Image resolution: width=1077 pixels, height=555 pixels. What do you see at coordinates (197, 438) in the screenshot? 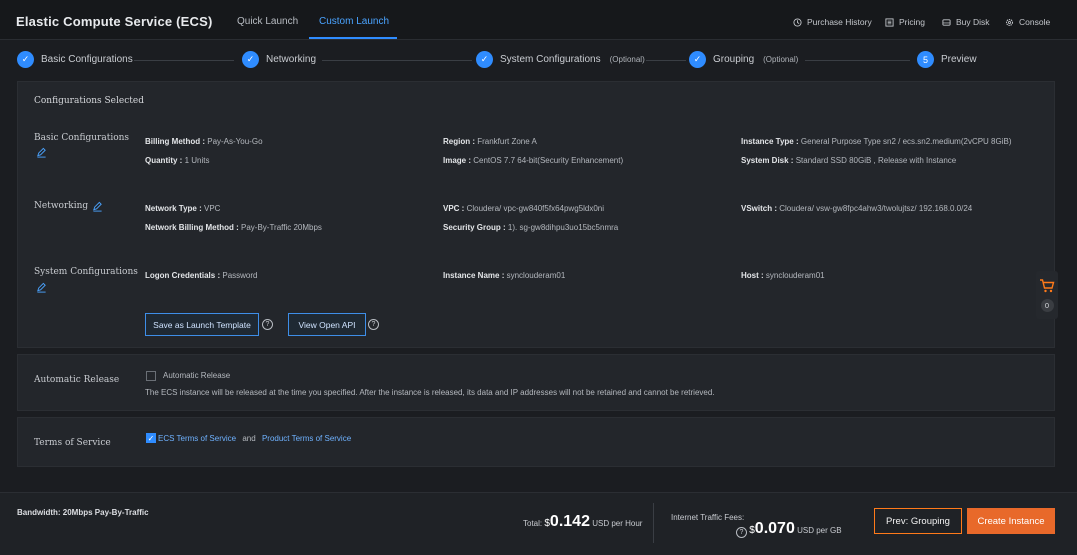
I see `ecs-terms-link: ECS Terms of Service` at bounding box center [197, 438].